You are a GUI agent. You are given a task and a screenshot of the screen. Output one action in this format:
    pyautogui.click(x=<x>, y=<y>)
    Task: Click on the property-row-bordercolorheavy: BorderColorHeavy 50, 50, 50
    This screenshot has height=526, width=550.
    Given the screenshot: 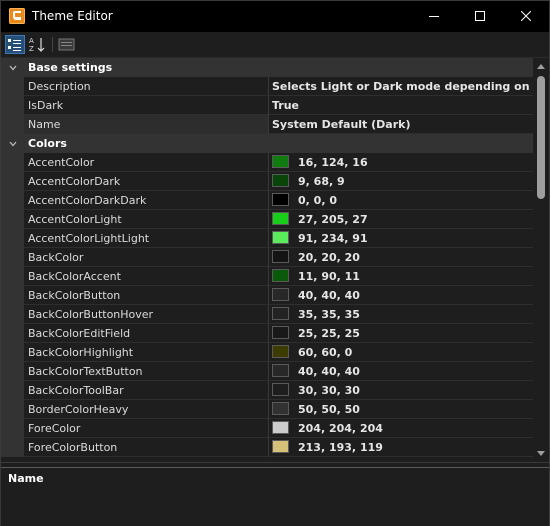 What is the action you would take?
    pyautogui.click(x=267, y=409)
    